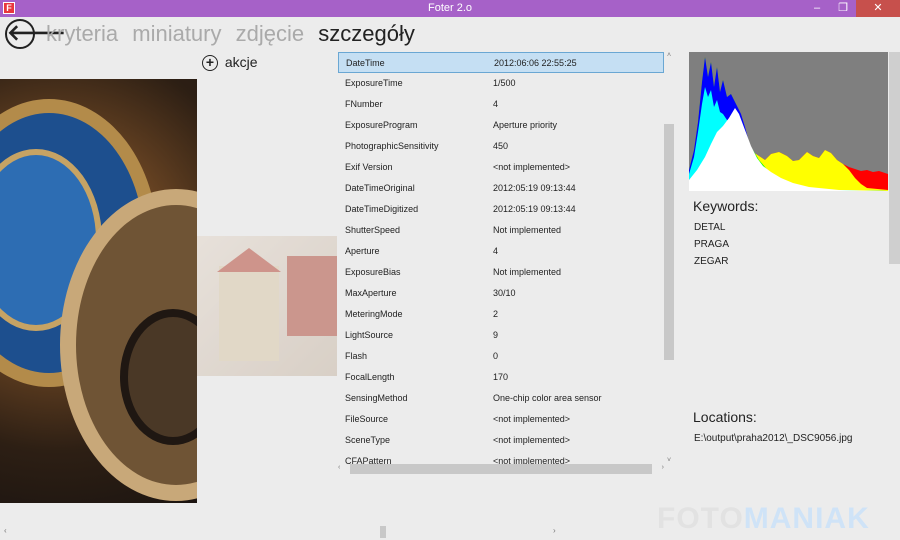 The height and width of the screenshot is (540, 900). What do you see at coordinates (817, 8) in the screenshot?
I see `minimize-button: ‒` at bounding box center [817, 8].